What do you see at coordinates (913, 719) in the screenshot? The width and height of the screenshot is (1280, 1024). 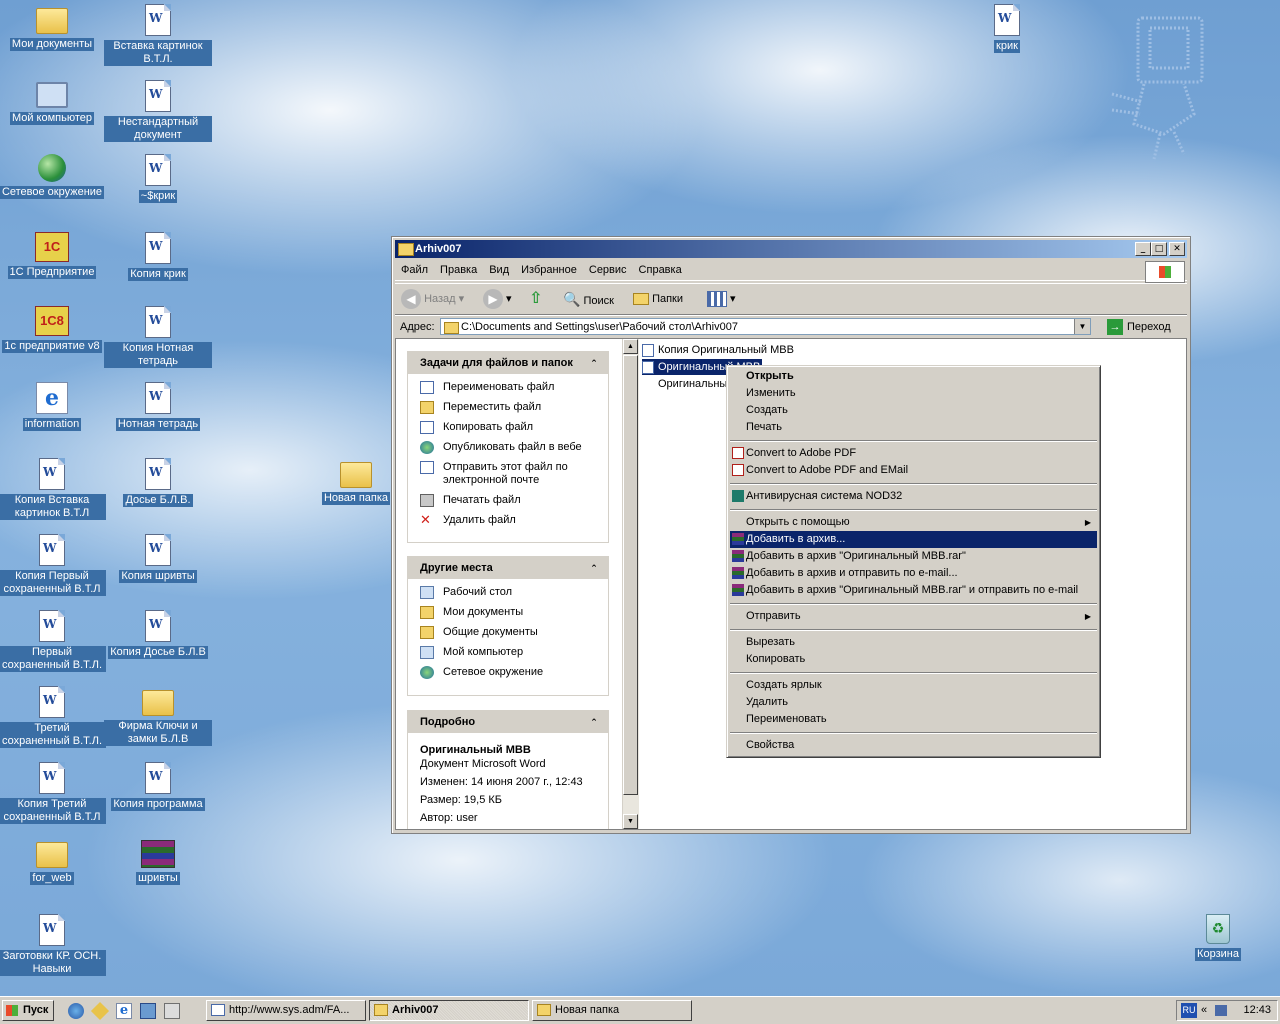 I see `menu-item-rename: Переименовать` at bounding box center [913, 719].